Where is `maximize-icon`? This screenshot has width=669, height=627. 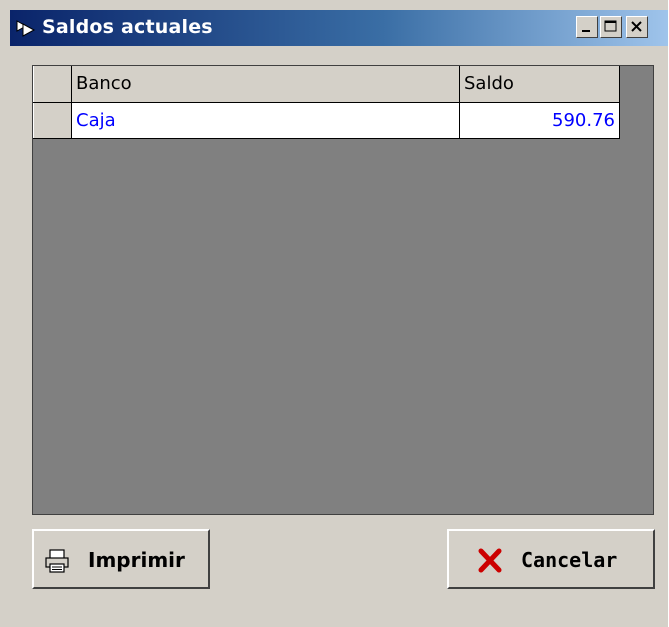
maximize-icon is located at coordinates (610, 26).